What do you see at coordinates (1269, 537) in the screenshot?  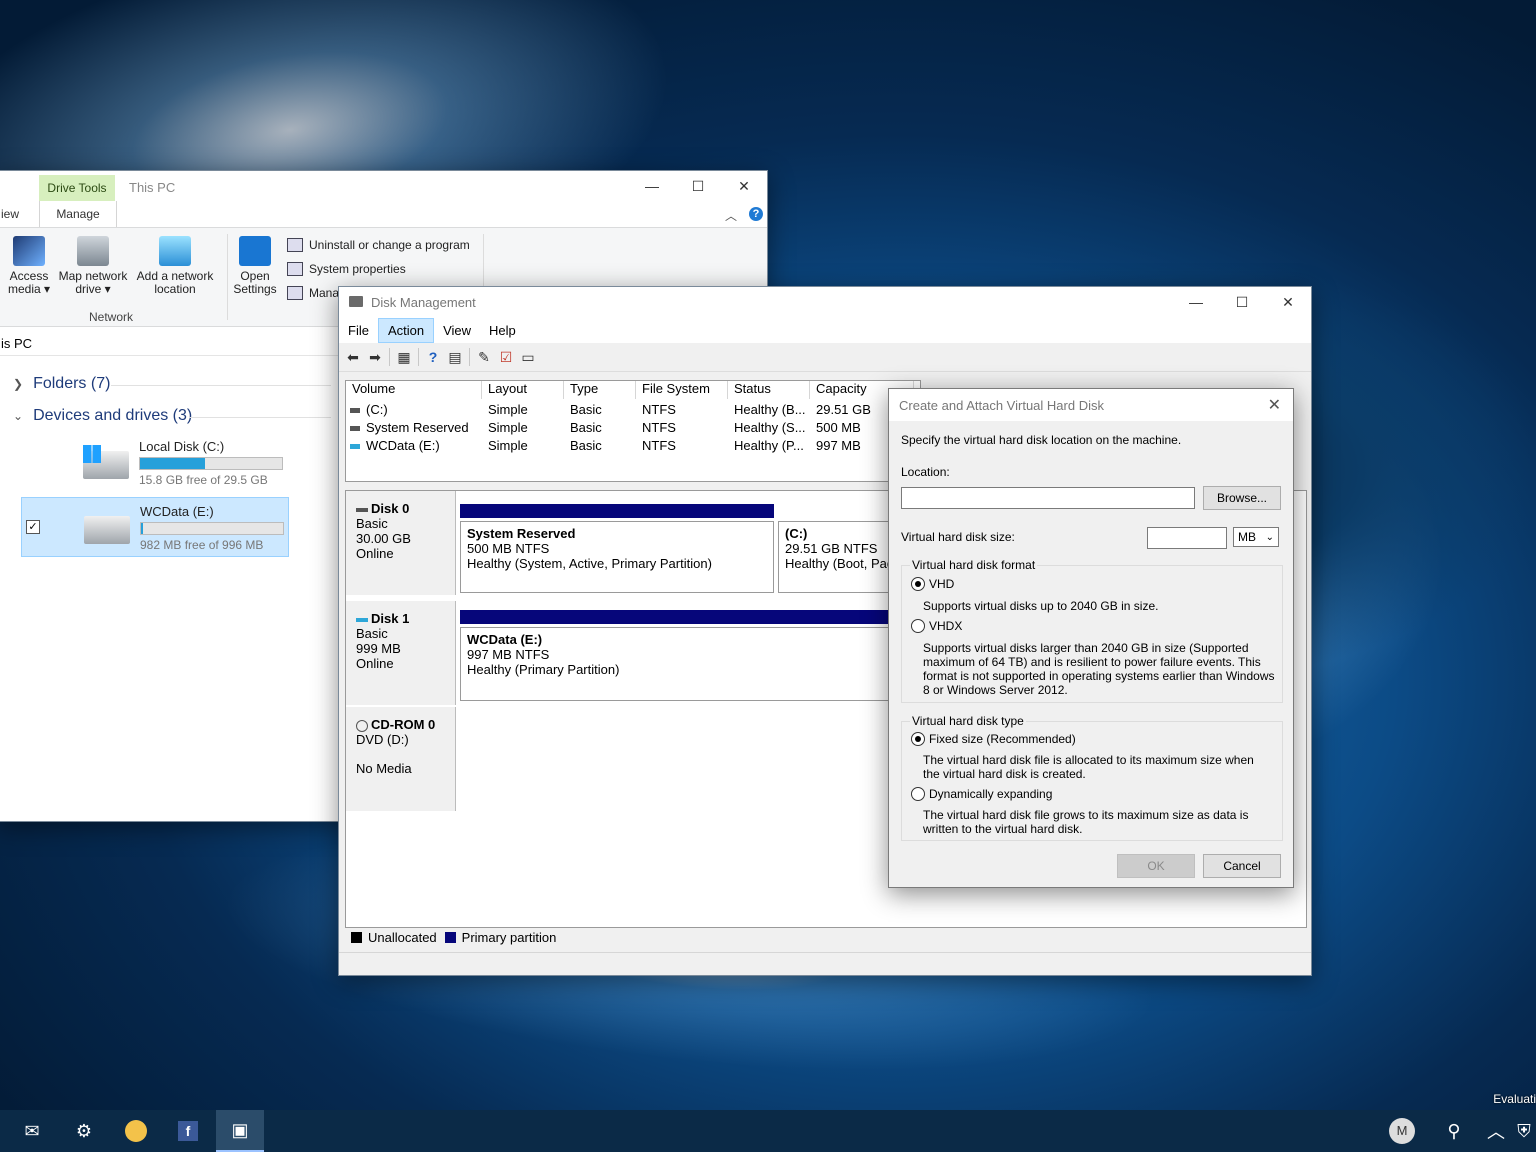 I see `chevron-down-icon: ⌄` at bounding box center [1269, 537].